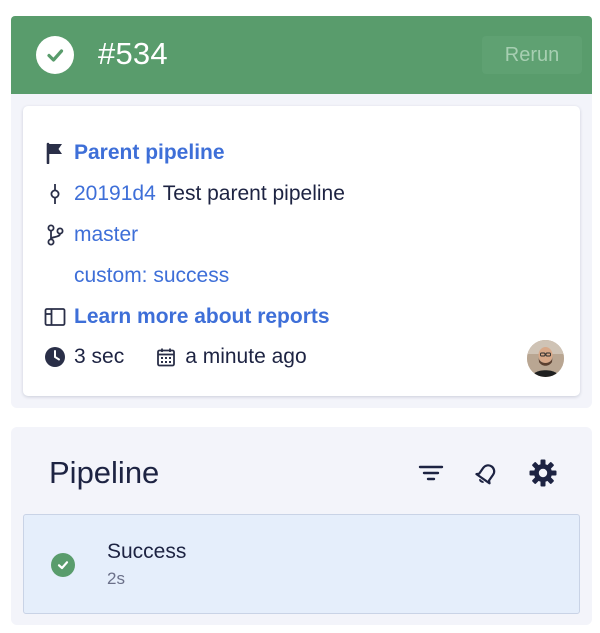 The width and height of the screenshot is (600, 633). I want to click on build-header: #534 Rerun, so click(301, 55).